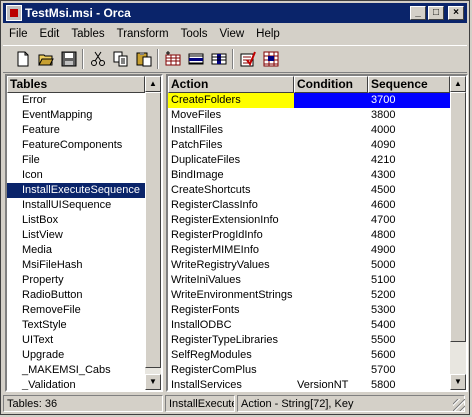 This screenshot has height=417, width=472. I want to click on merge-icon, so click(270, 59).